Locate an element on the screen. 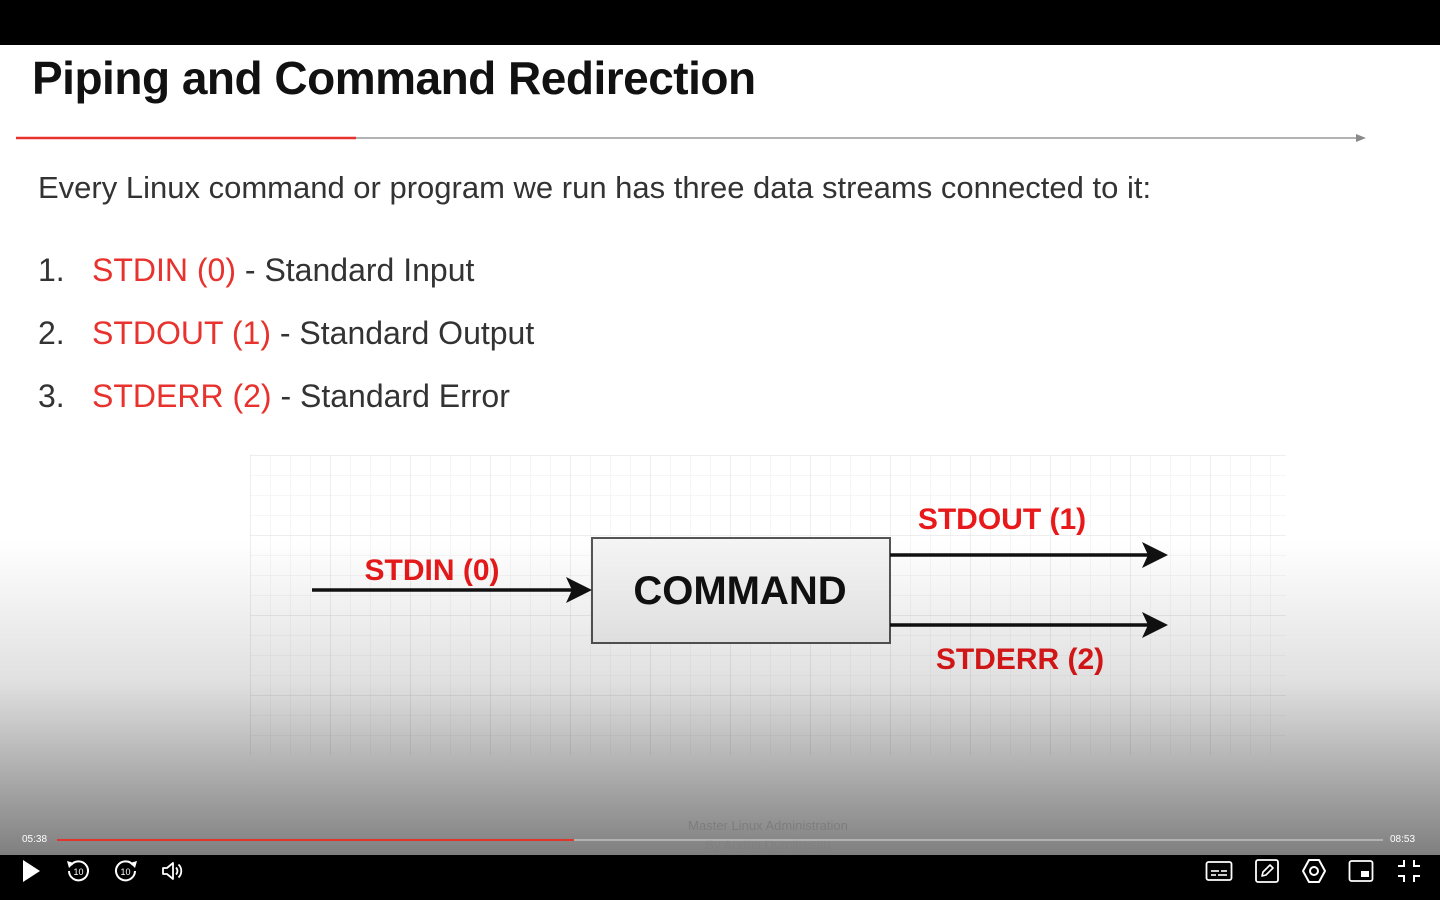 The width and height of the screenshot is (1440, 900). progress-bar is located at coordinates (720, 840).